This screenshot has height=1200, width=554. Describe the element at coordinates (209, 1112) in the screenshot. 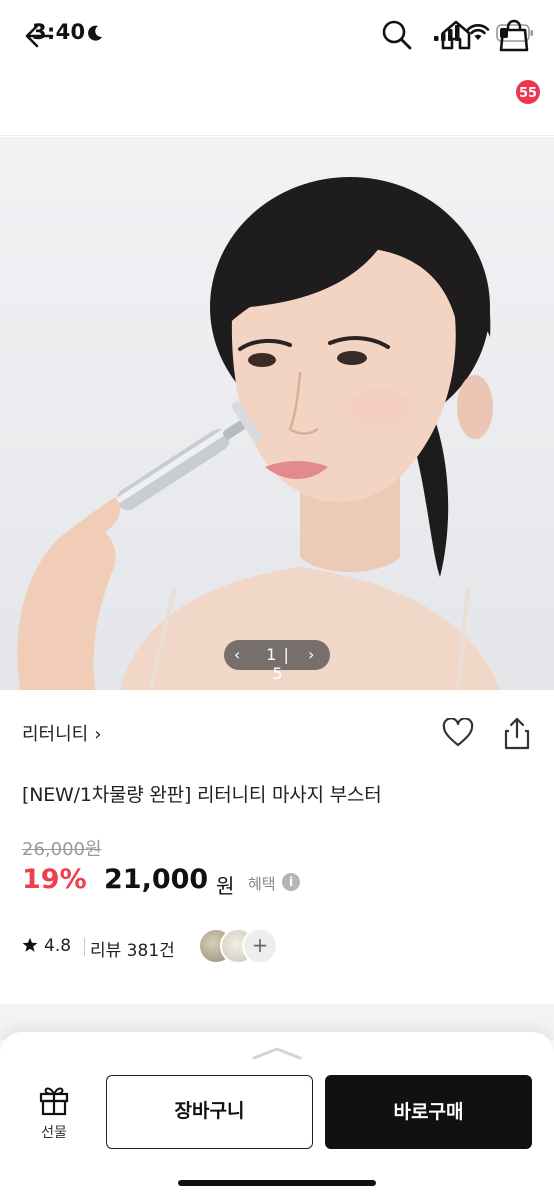

I see `add-to-cart-button: 장바구니` at that location.